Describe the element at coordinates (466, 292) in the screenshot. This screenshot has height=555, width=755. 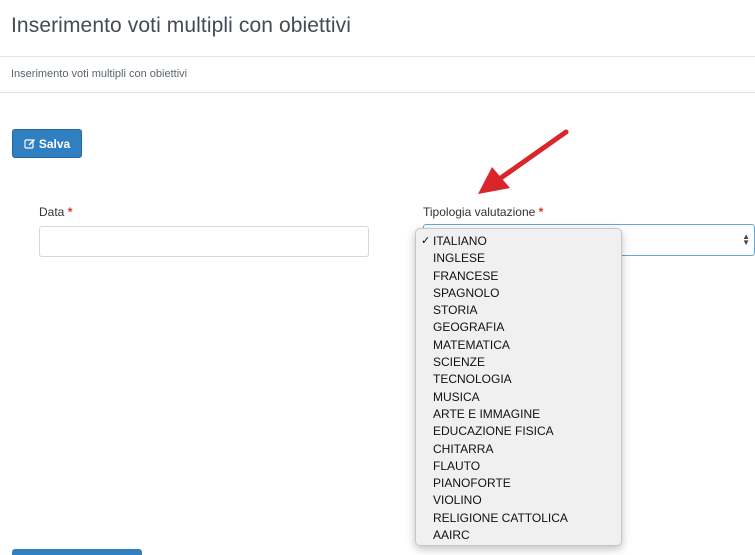
I see `dropdown-option-label: SPAGNOLO` at that location.